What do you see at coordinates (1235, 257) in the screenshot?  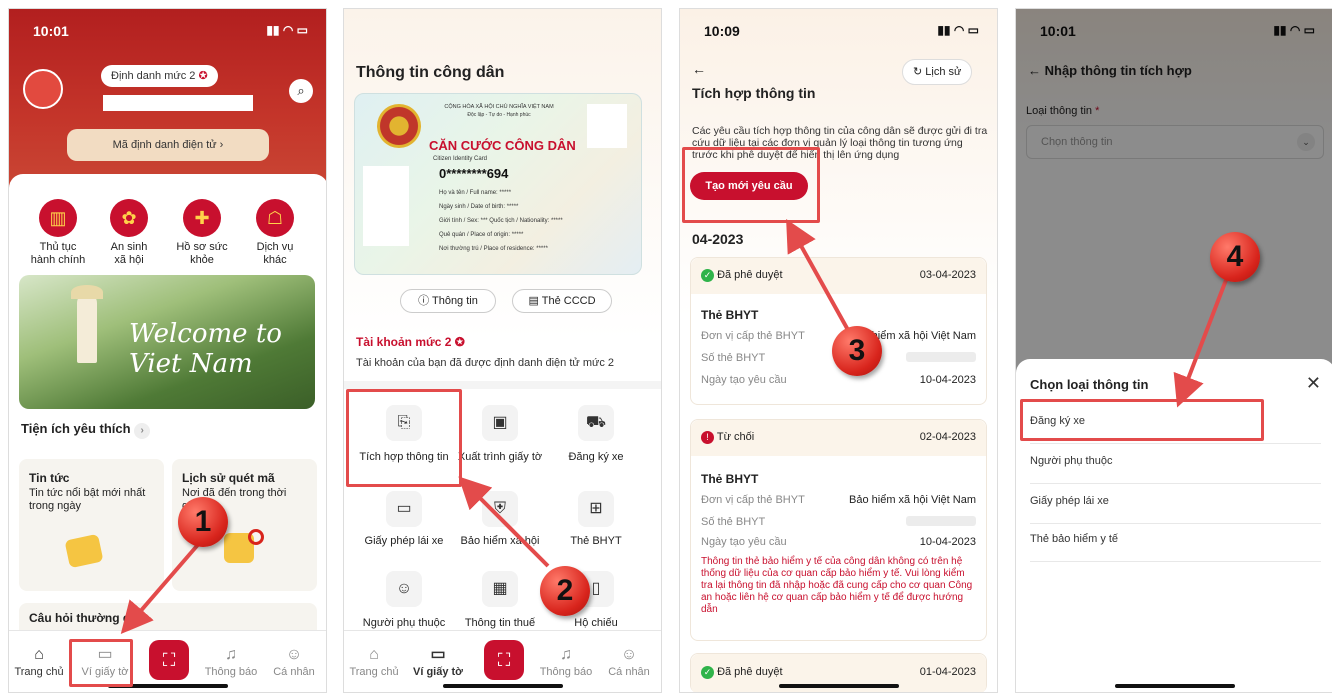 I see `step-callout-4: 4` at bounding box center [1235, 257].